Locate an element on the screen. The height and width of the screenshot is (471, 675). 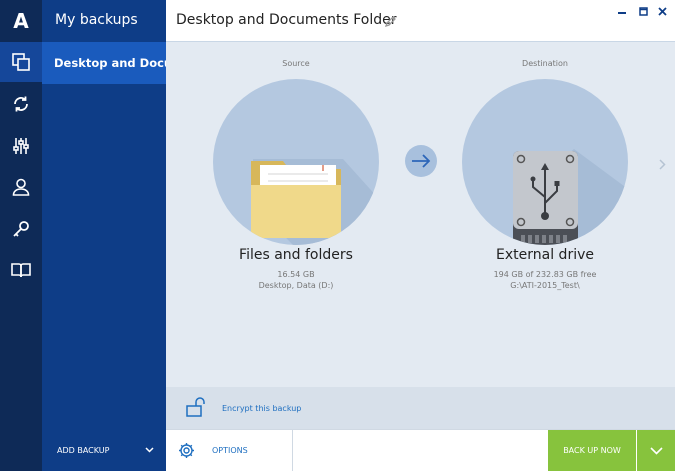
maximize-button is located at coordinates (643, 11).